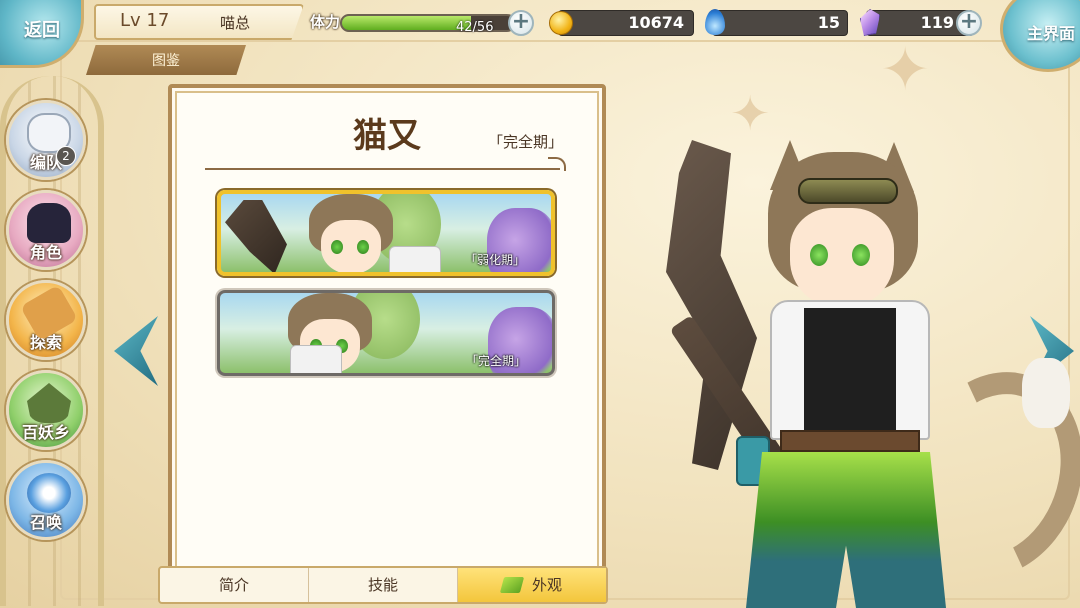 The height and width of the screenshot is (608, 1080). I want to click on stamina-value: 42/56, so click(475, 27).